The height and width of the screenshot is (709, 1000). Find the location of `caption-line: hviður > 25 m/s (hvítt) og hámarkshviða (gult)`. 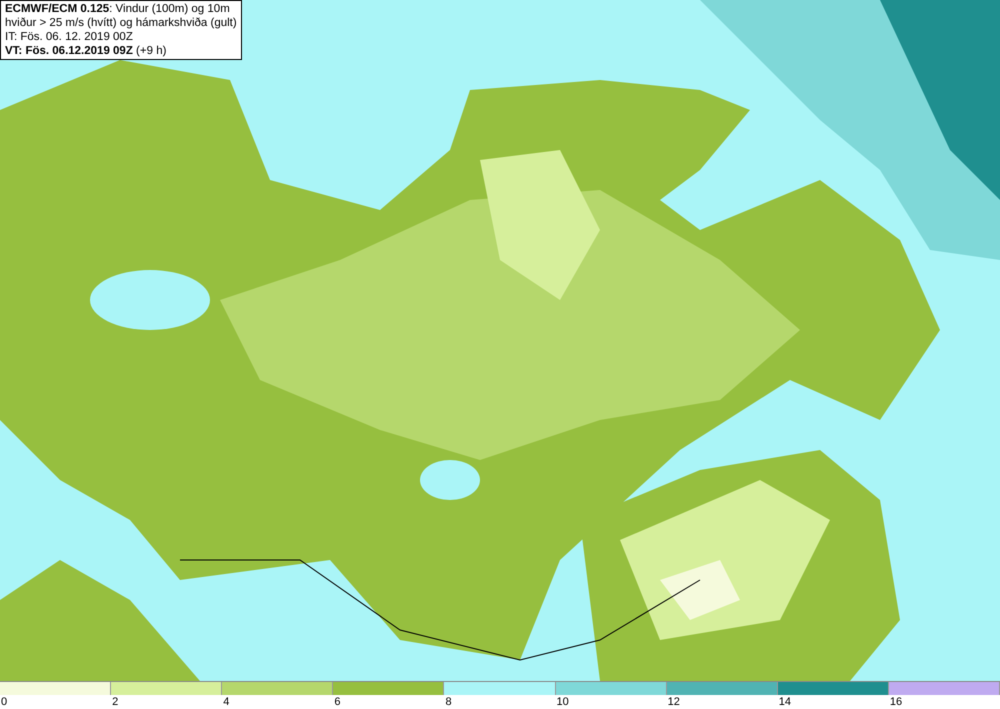

caption-line: hviður > 25 m/s (hvítt) og hámarkshviða (gult) is located at coordinates (121, 23).